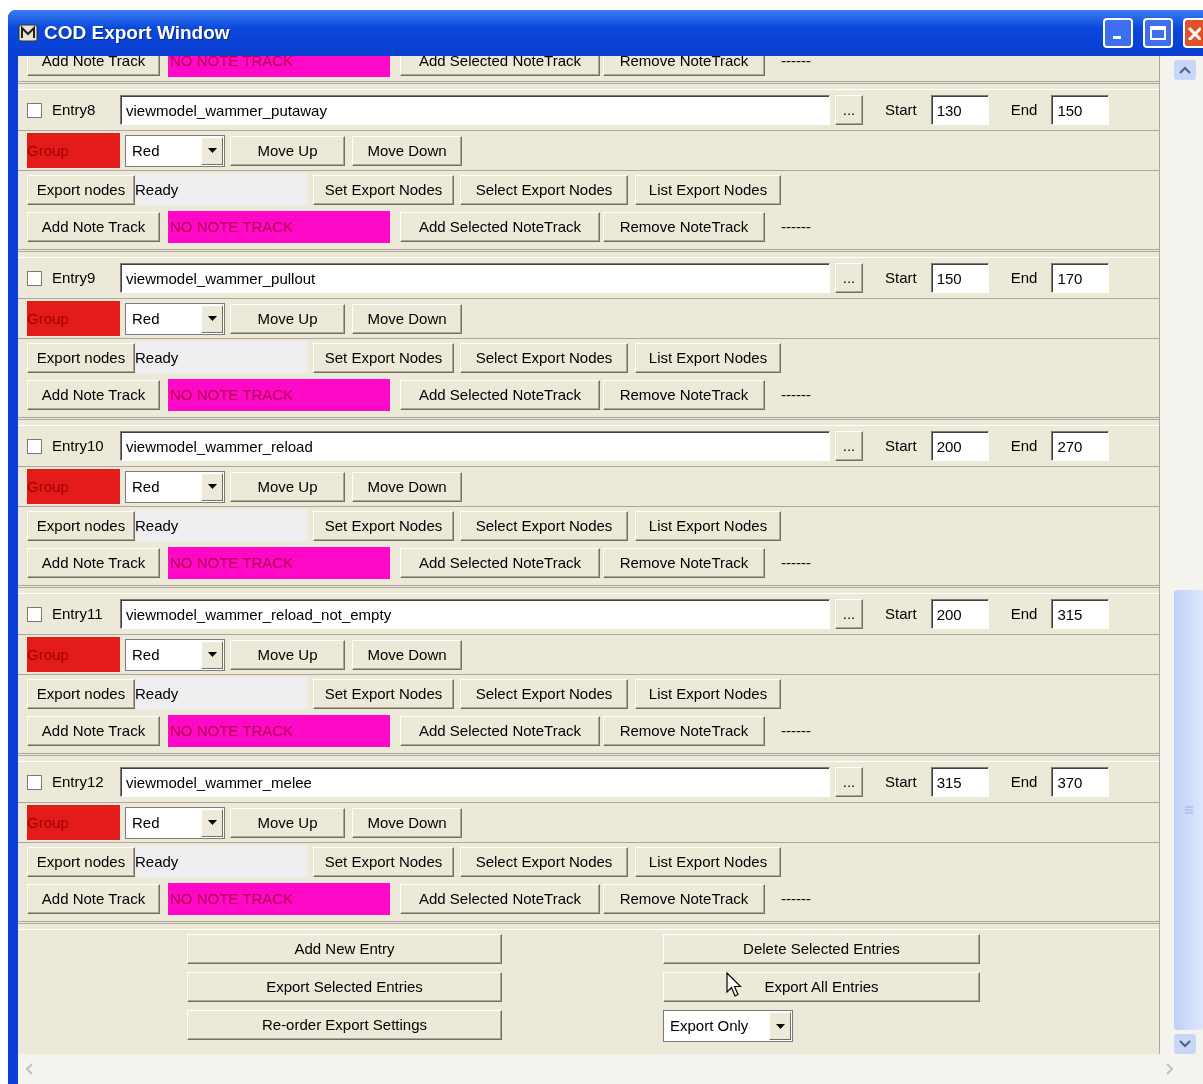  Describe the element at coordinates (1080, 782) in the screenshot. I see `end-field: 370` at that location.